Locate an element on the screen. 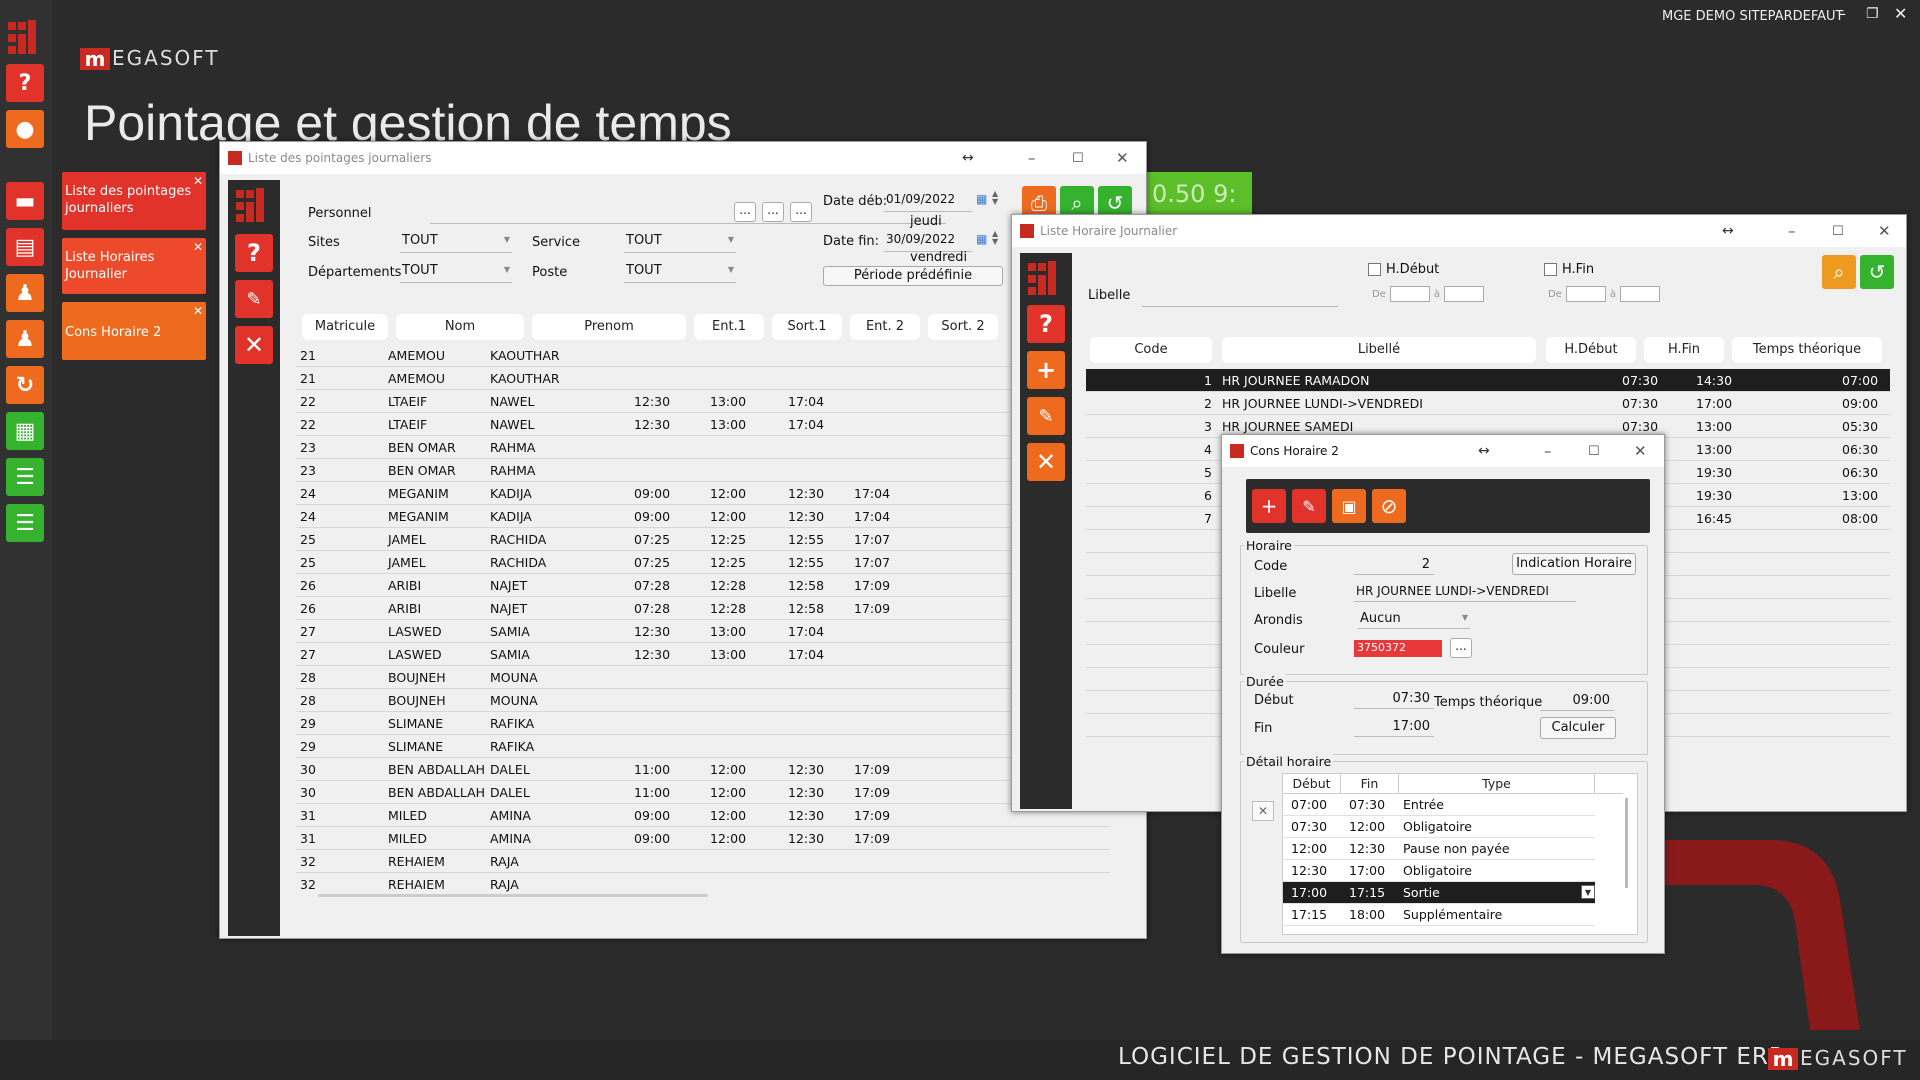 The height and width of the screenshot is (1080, 1920). fin-input: 17:00 is located at coordinates (1394, 728).